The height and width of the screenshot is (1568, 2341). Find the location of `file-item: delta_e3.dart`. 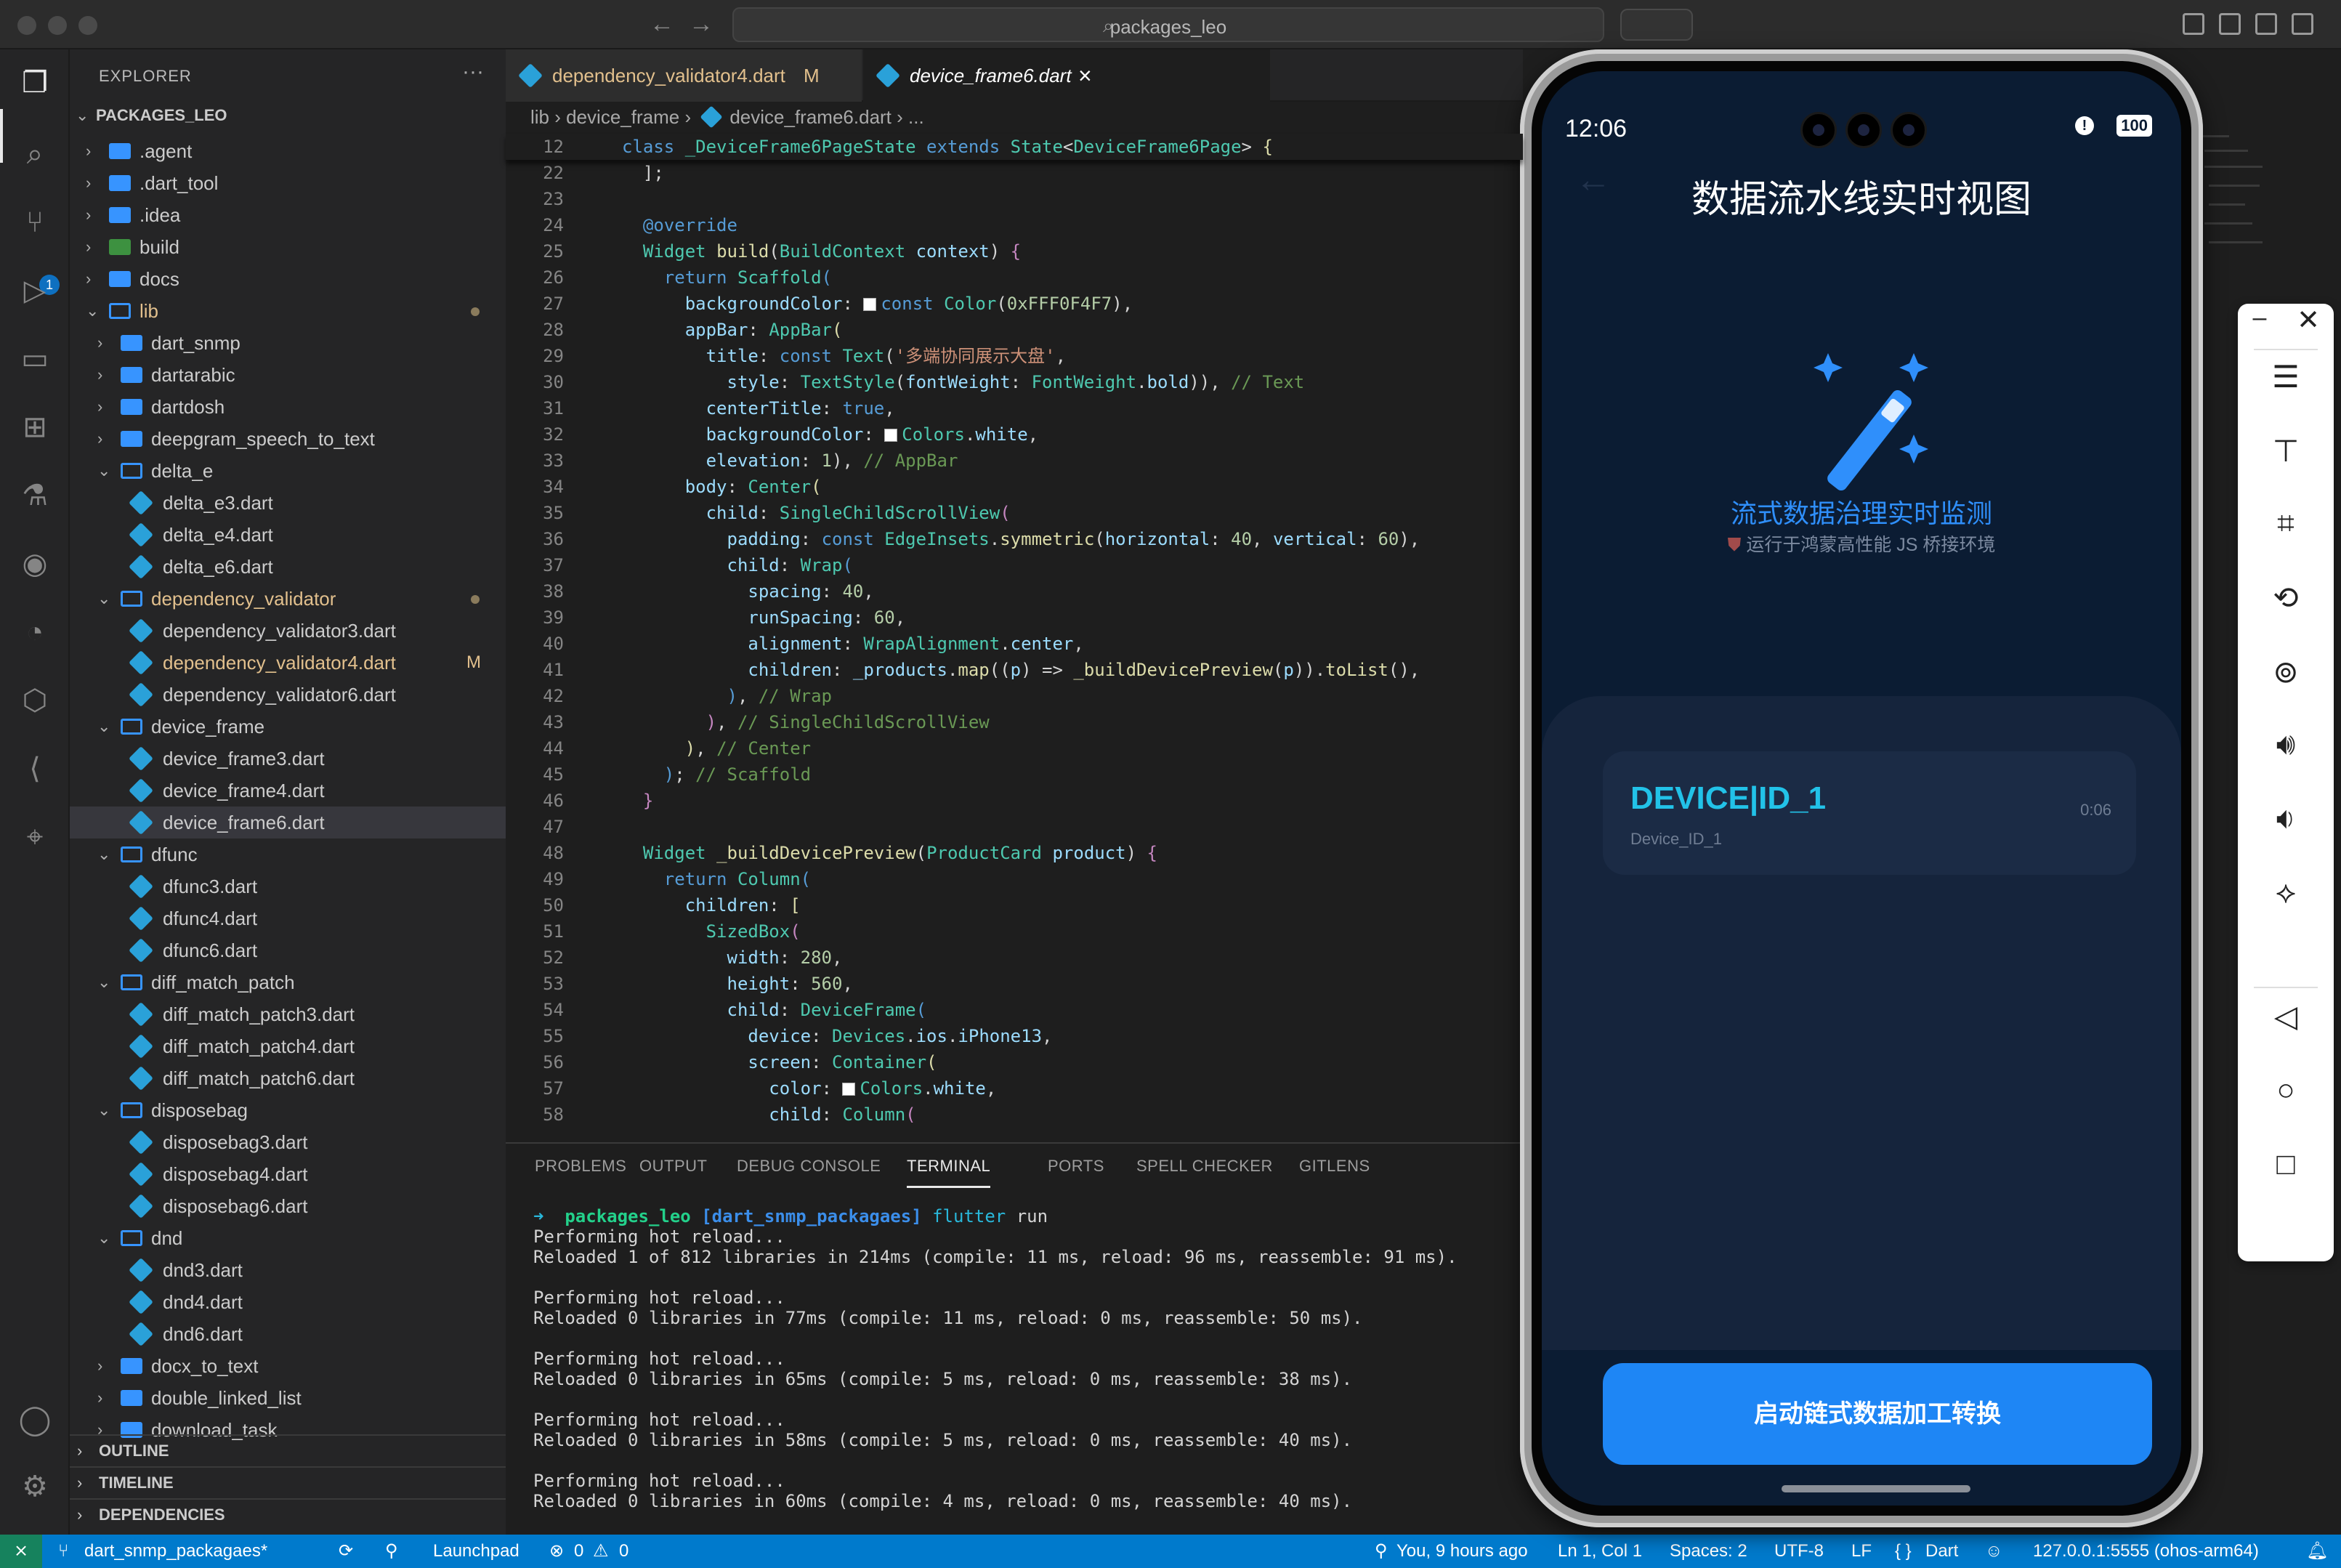

file-item: delta_e3.dart is located at coordinates (288, 503).